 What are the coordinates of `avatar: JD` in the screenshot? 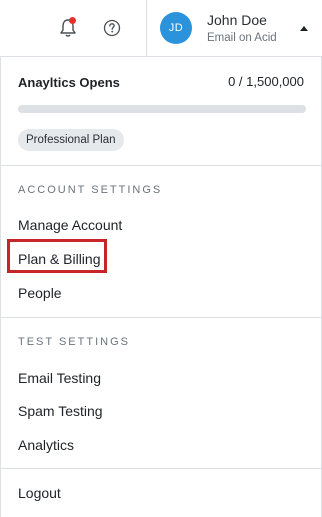 It's located at (176, 28).